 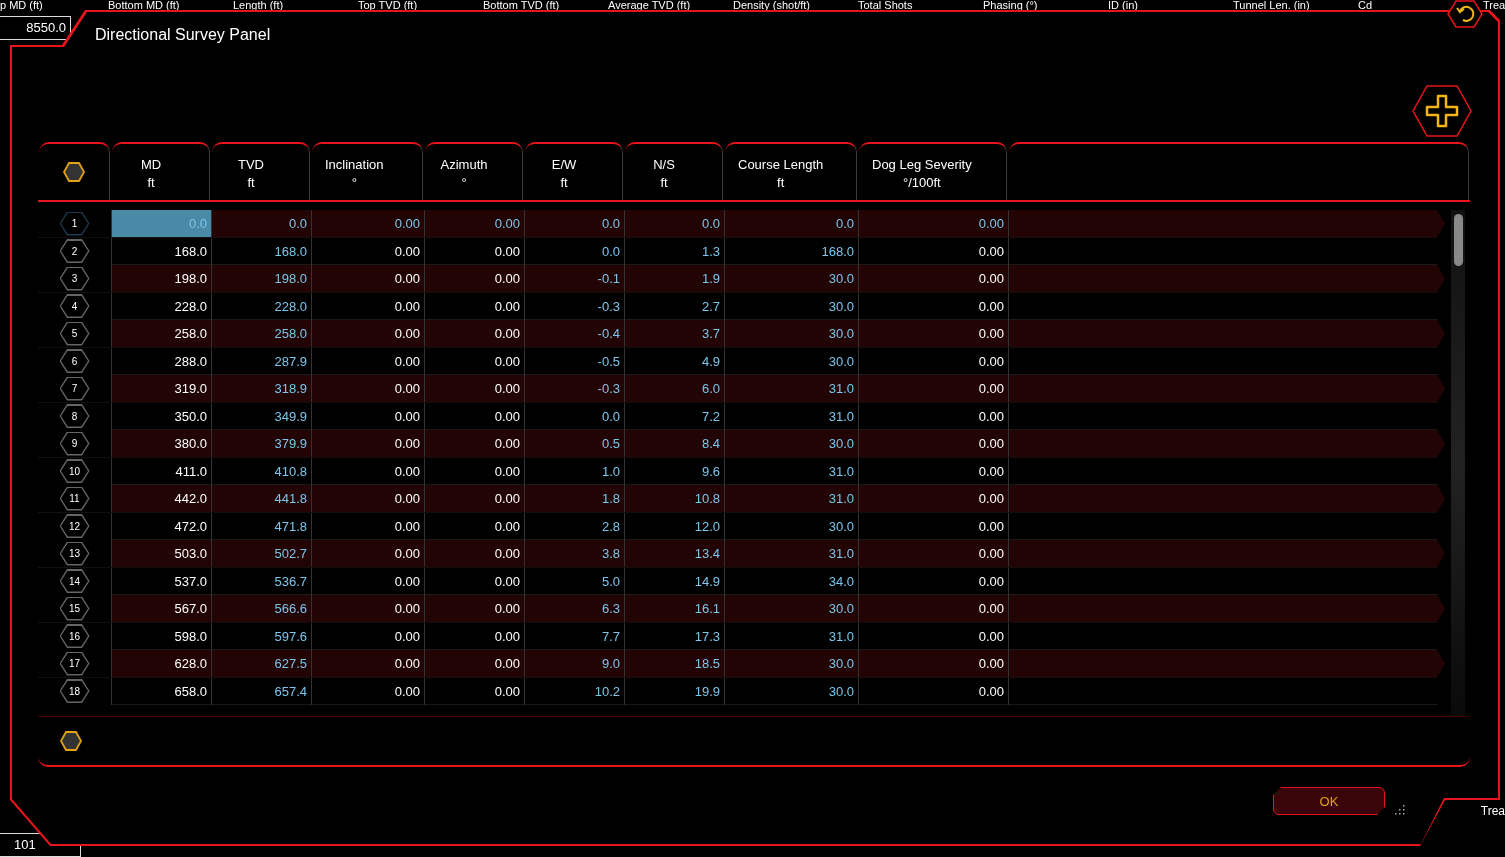 I want to click on table-cell: 10.8, so click(x=674, y=498).